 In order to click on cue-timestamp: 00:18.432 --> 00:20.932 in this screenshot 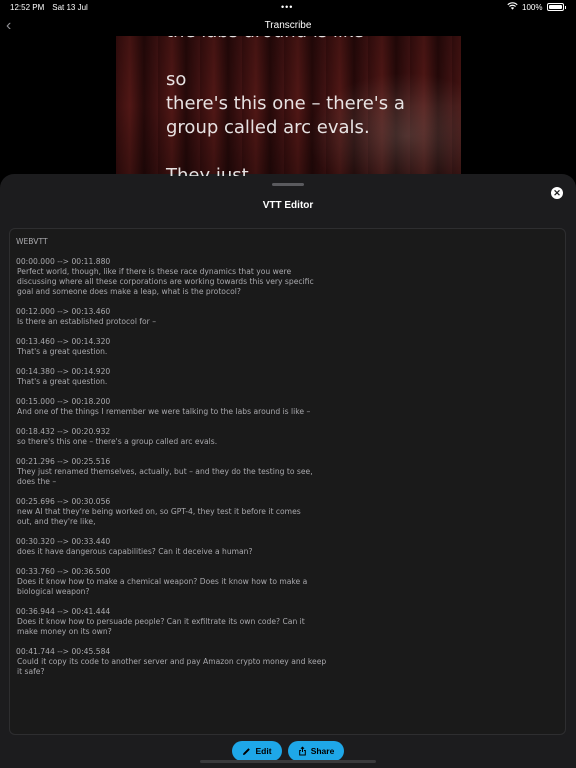, I will do `click(63, 431)`.